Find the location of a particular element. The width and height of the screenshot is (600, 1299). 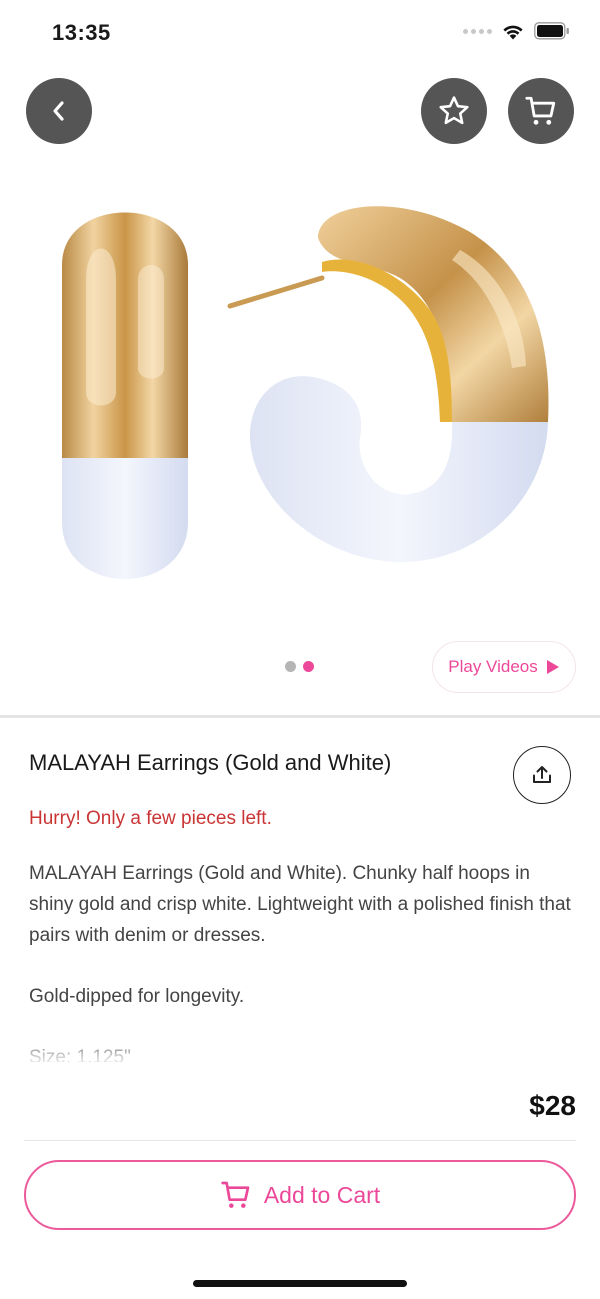

add-to-cart-label: Add to Cart is located at coordinates (322, 1194).